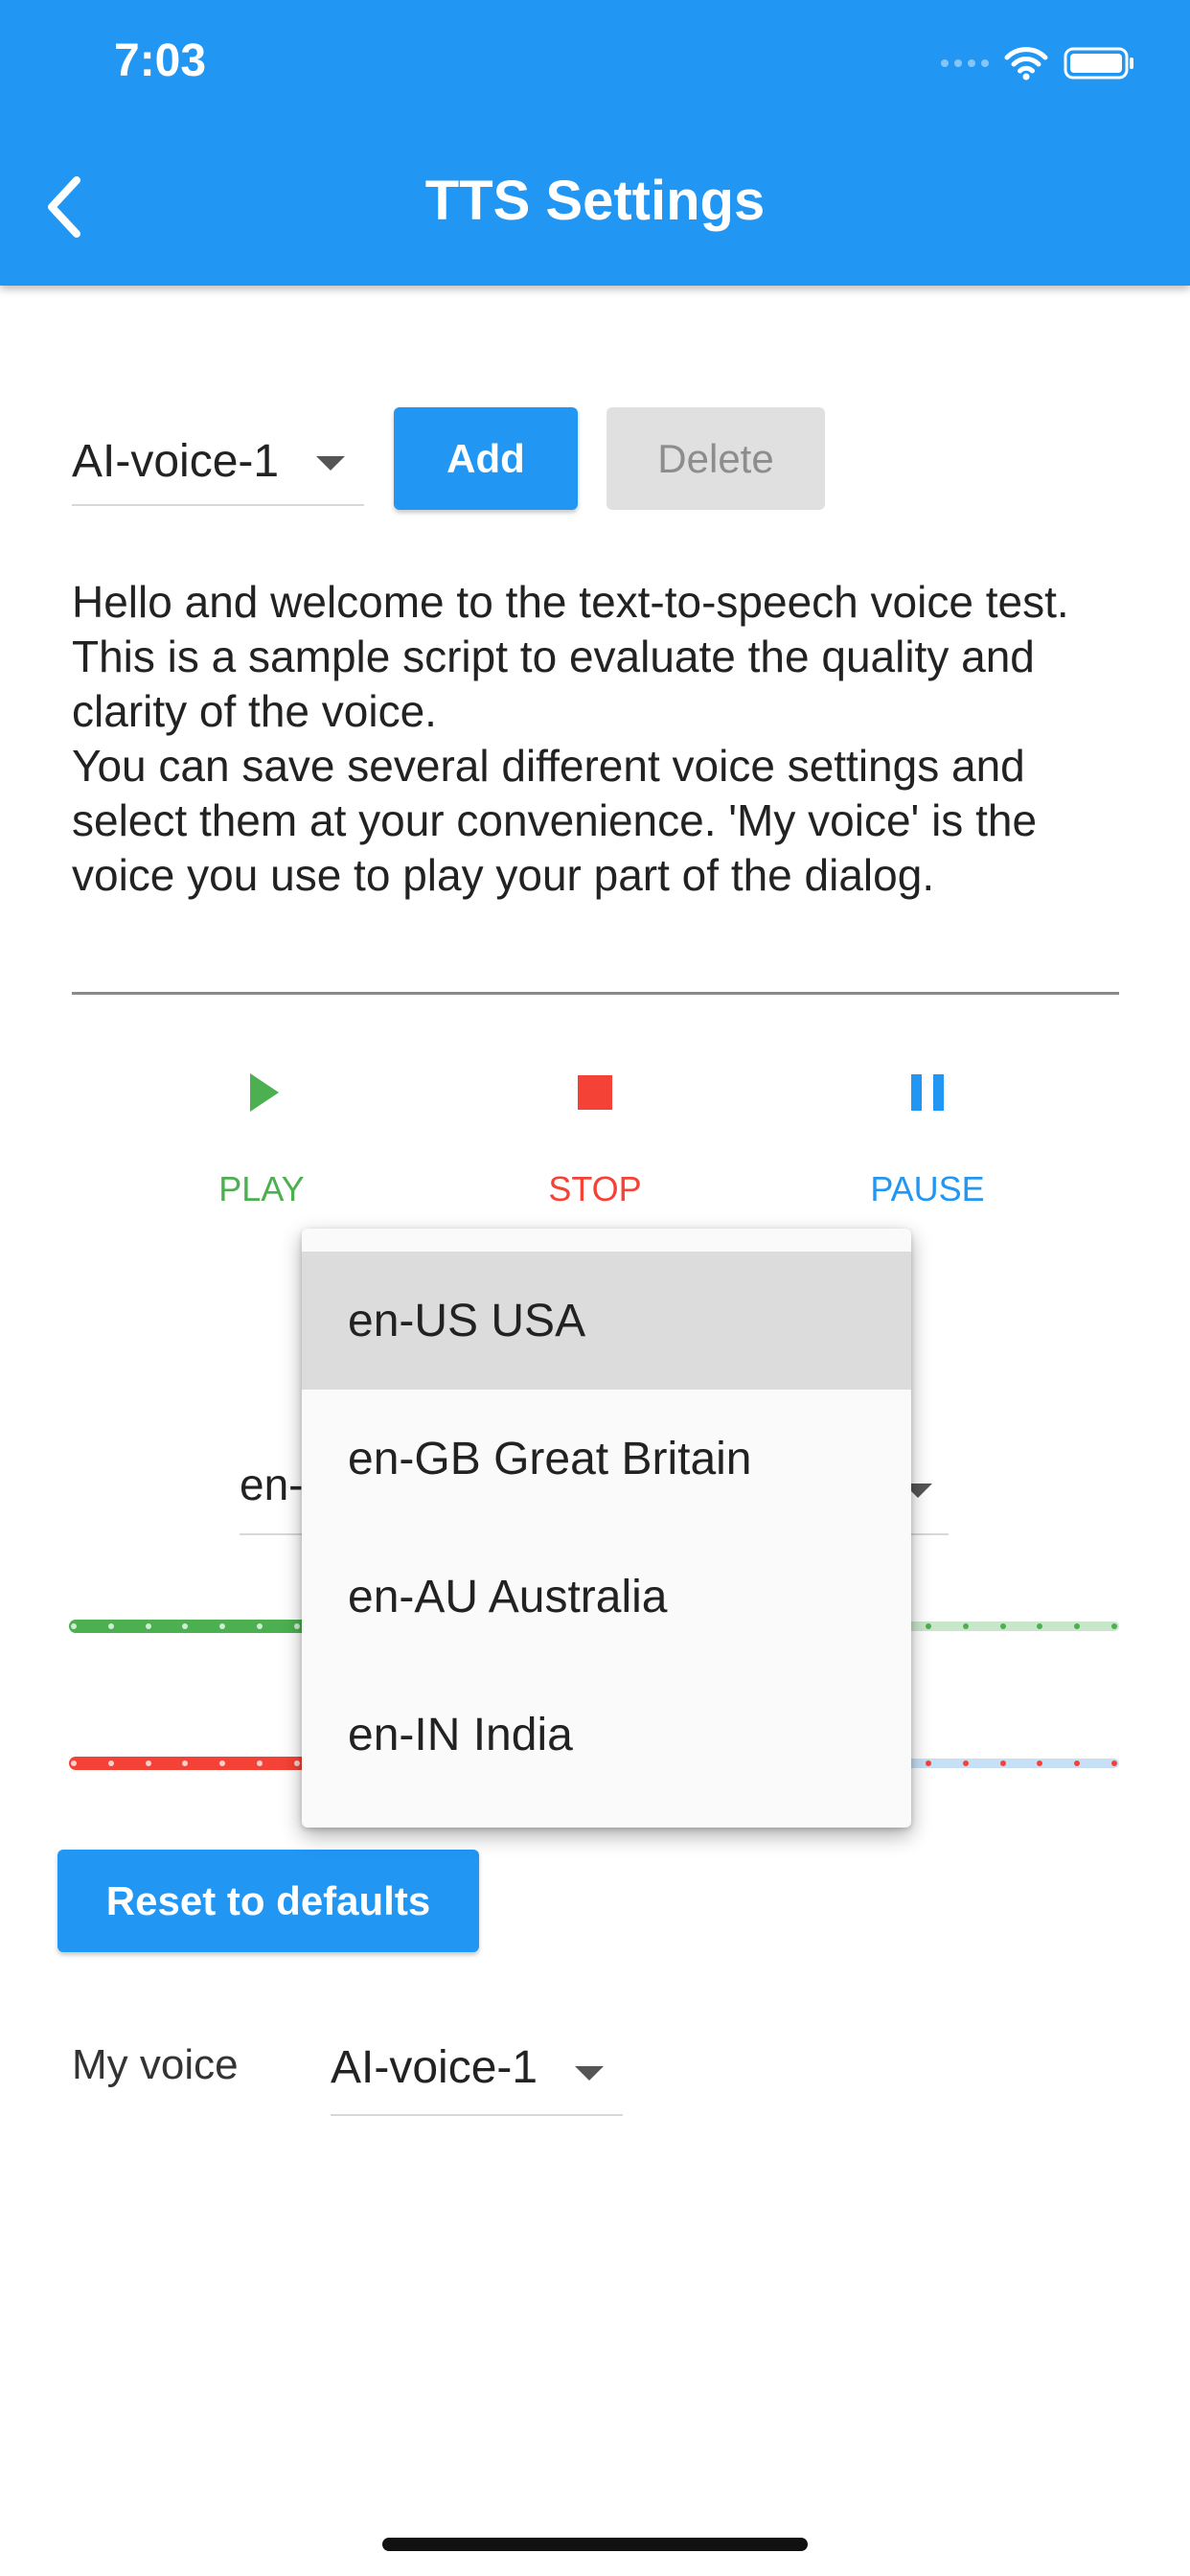 This screenshot has width=1190, height=2576. What do you see at coordinates (595, 1188) in the screenshot?
I see `stop-label: STOP` at bounding box center [595, 1188].